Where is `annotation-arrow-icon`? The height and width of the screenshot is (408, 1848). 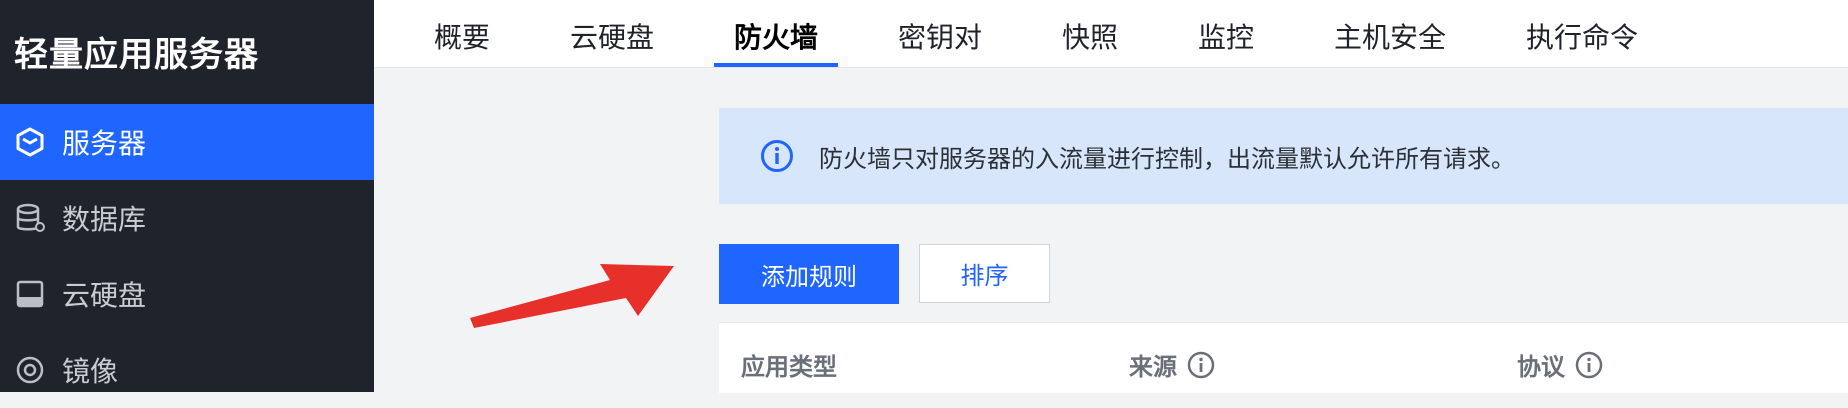
annotation-arrow-icon is located at coordinates (572, 296).